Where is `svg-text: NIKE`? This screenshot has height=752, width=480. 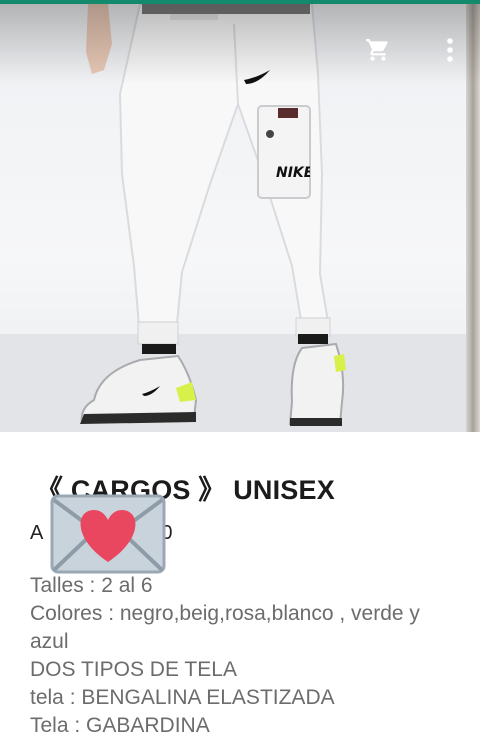 svg-text: NIKE is located at coordinates (293, 172).